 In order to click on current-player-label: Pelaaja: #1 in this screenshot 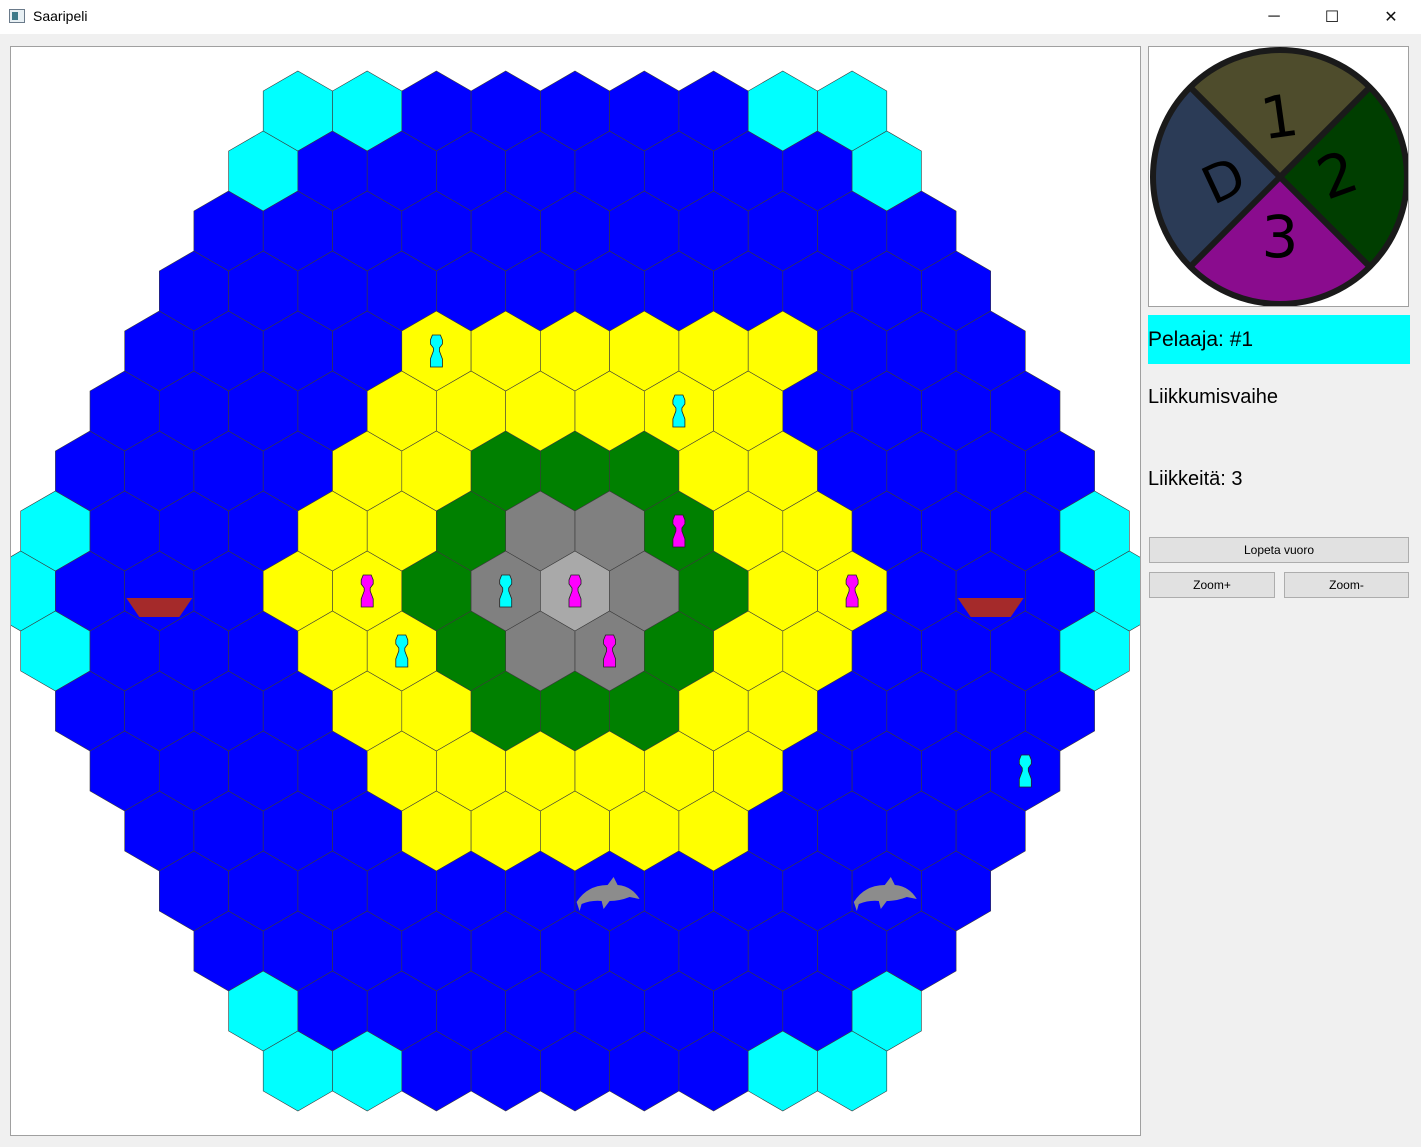, I will do `click(1279, 339)`.